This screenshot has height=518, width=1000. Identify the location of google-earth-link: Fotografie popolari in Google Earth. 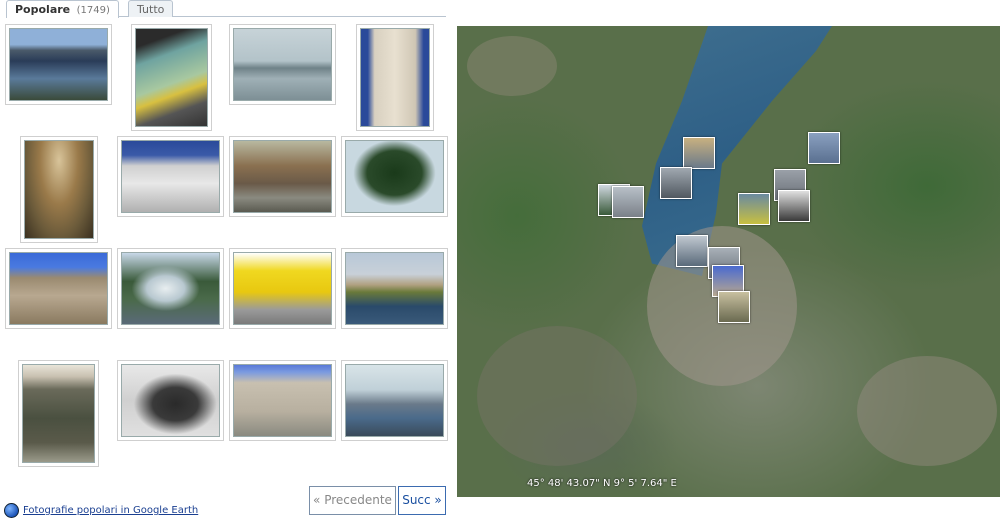
(101, 510).